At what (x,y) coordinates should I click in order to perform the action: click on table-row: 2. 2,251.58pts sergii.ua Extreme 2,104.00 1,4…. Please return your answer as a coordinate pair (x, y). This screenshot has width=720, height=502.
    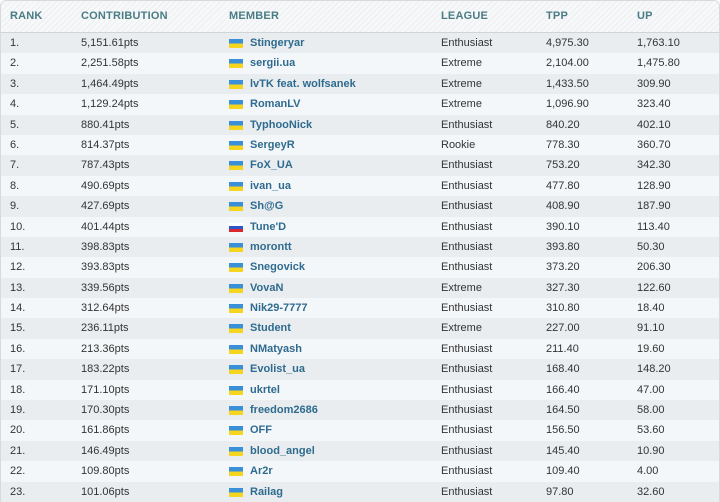
    Looking at the image, I should click on (360, 63).